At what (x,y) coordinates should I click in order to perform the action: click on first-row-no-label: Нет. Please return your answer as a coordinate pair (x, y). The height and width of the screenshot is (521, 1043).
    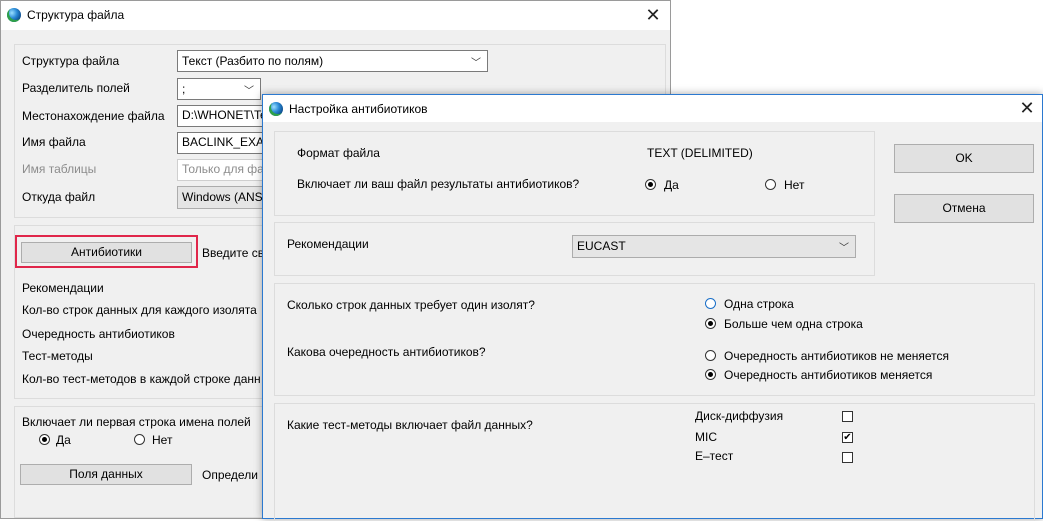
    Looking at the image, I should click on (162, 440).